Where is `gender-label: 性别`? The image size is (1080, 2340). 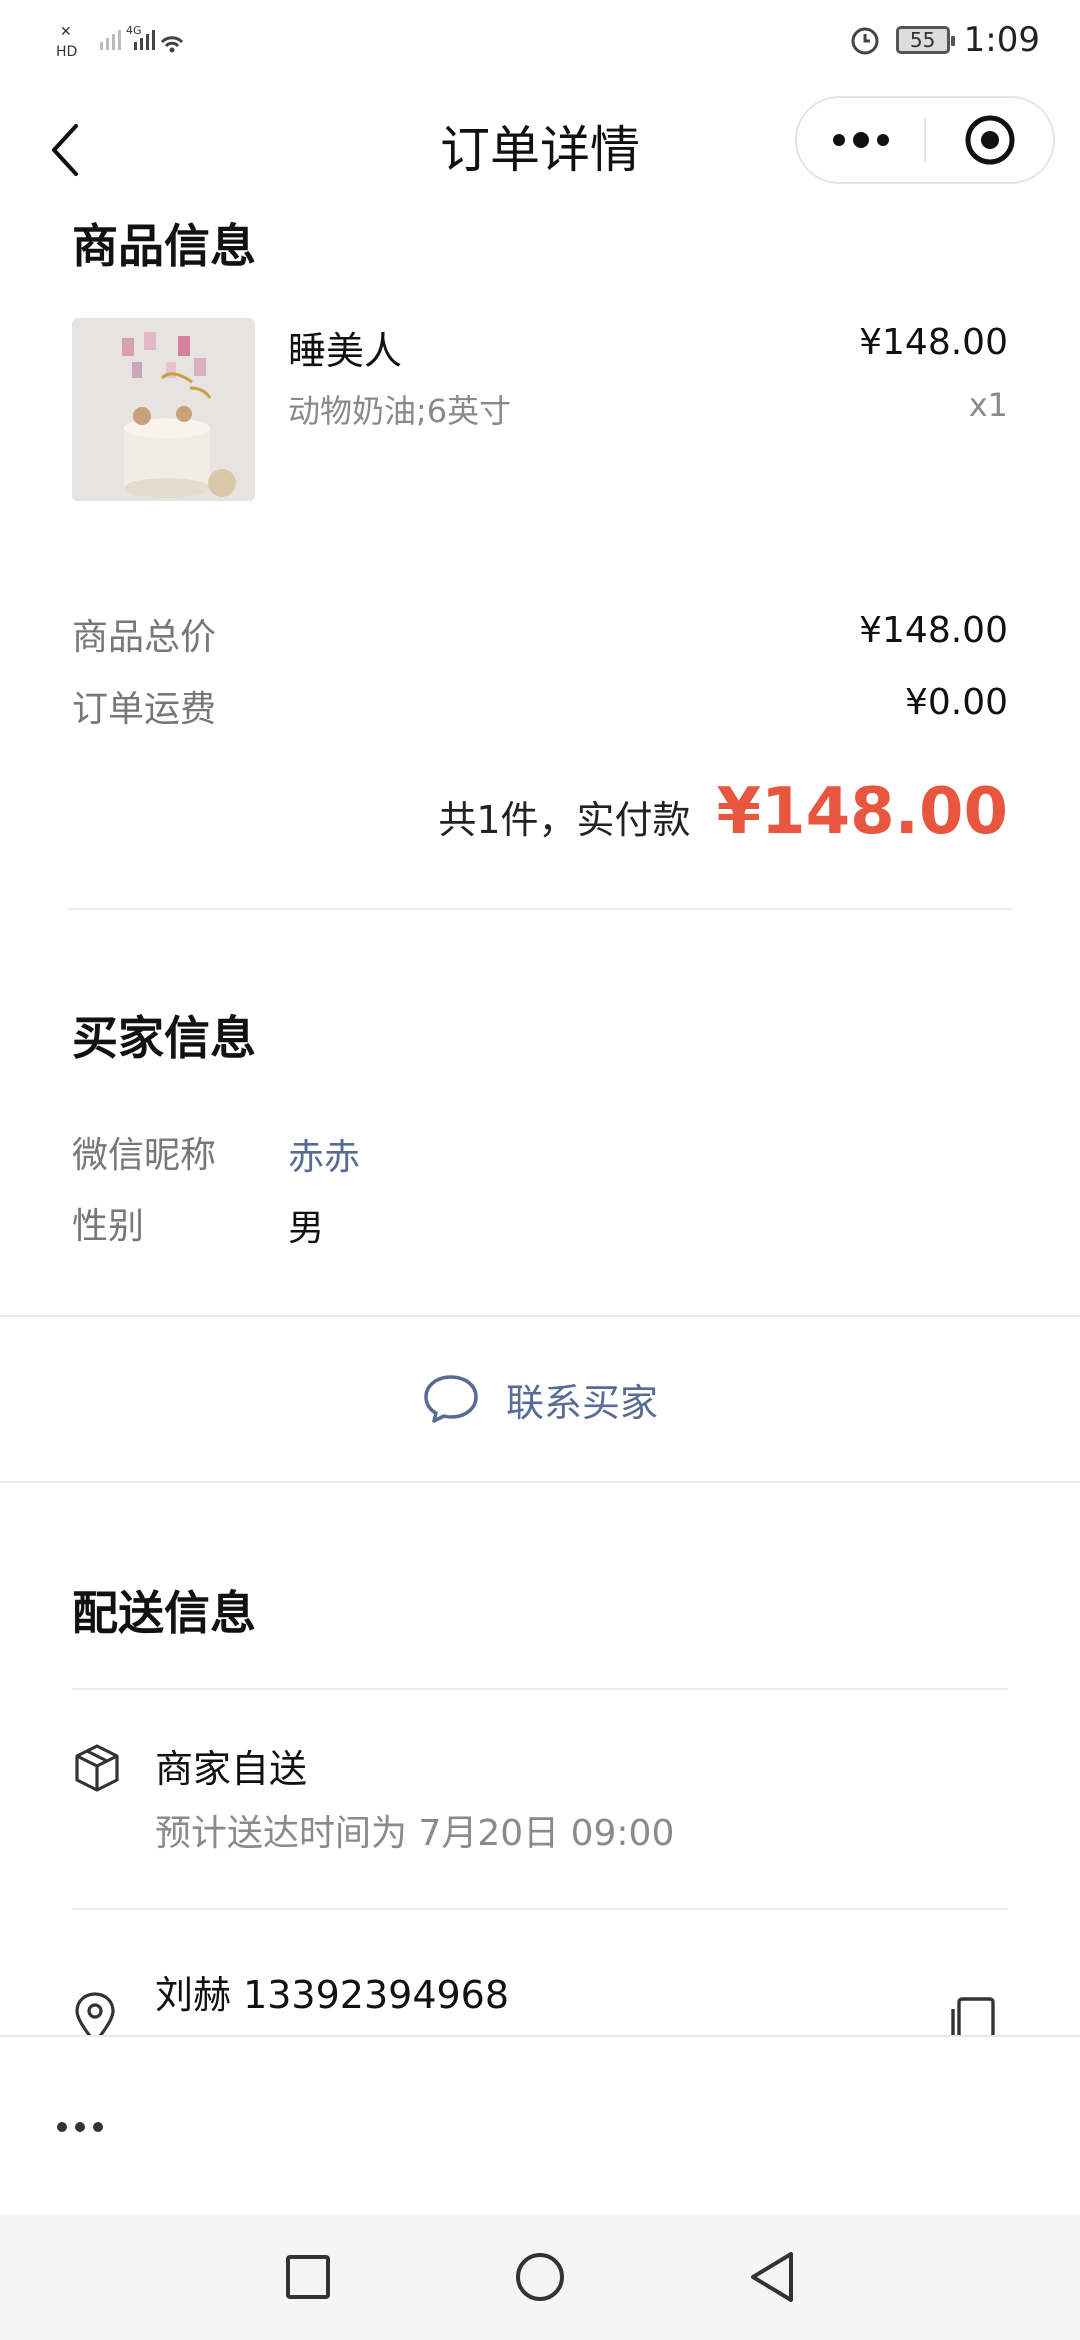
gender-label: 性别 is located at coordinates (108, 1226).